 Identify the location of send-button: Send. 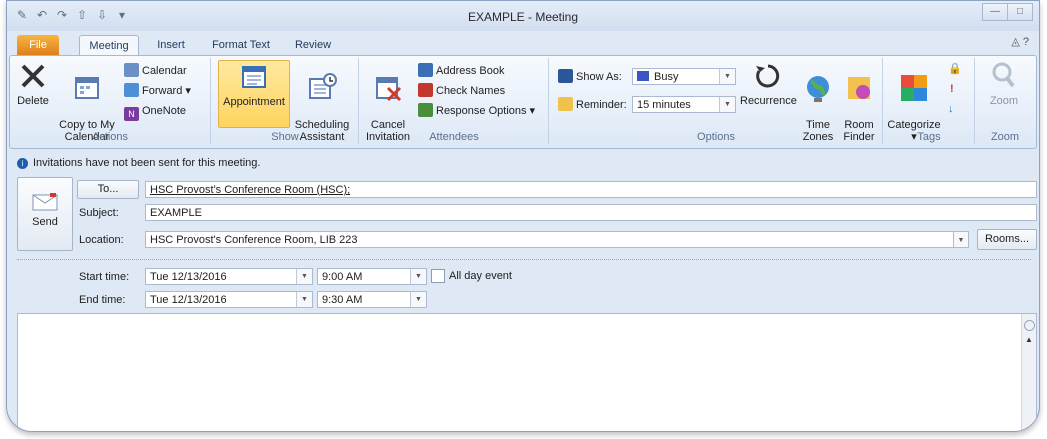
(45, 214).